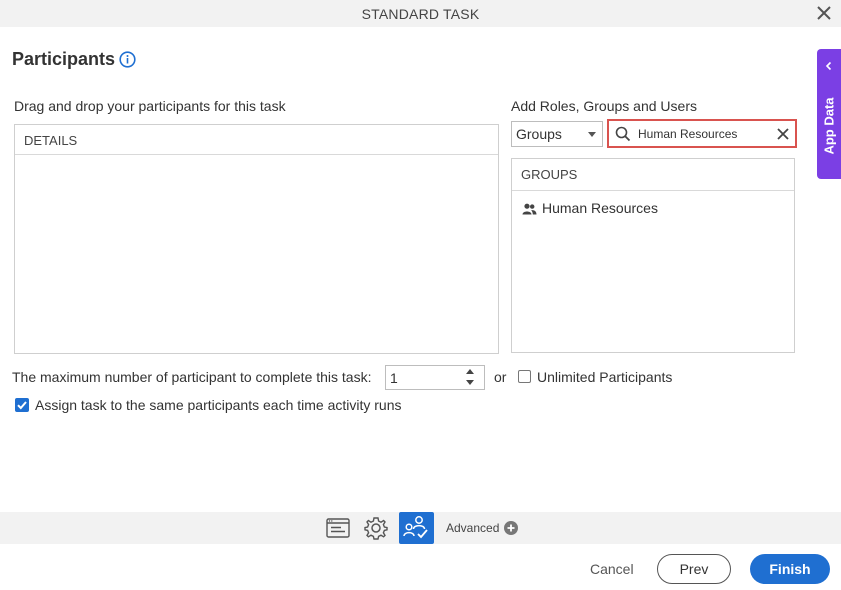 The image size is (841, 590). Describe the element at coordinates (529, 209) in the screenshot. I see `group-icon` at that location.